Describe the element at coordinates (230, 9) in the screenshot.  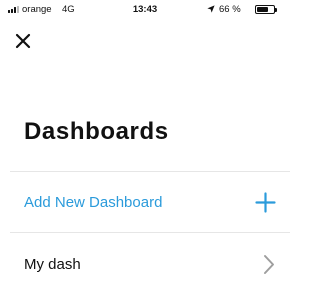
I see `battery-percentage: 66 %` at that location.